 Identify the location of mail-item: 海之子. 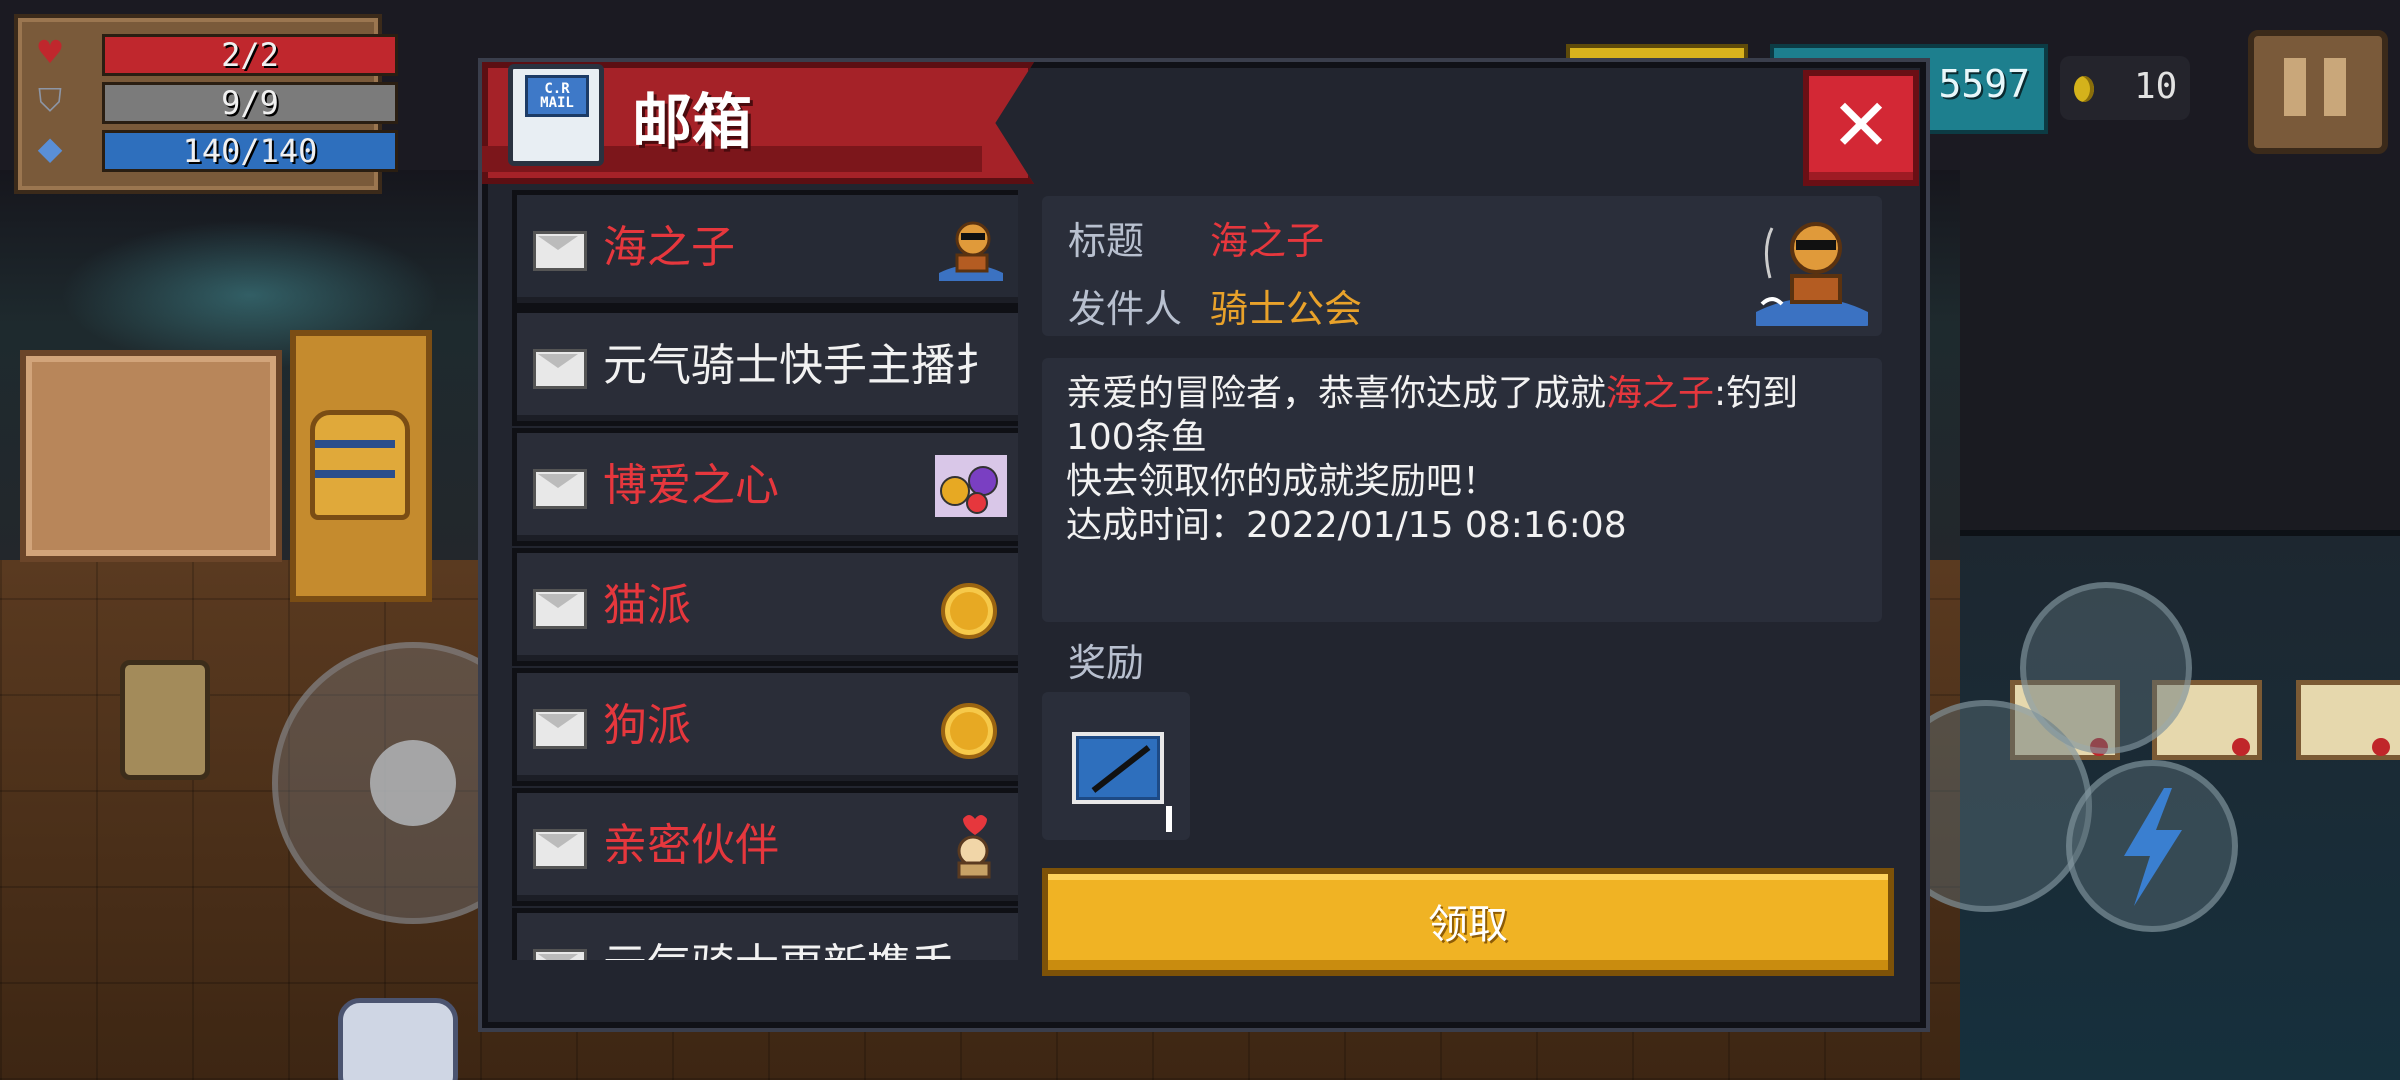
(765, 249).